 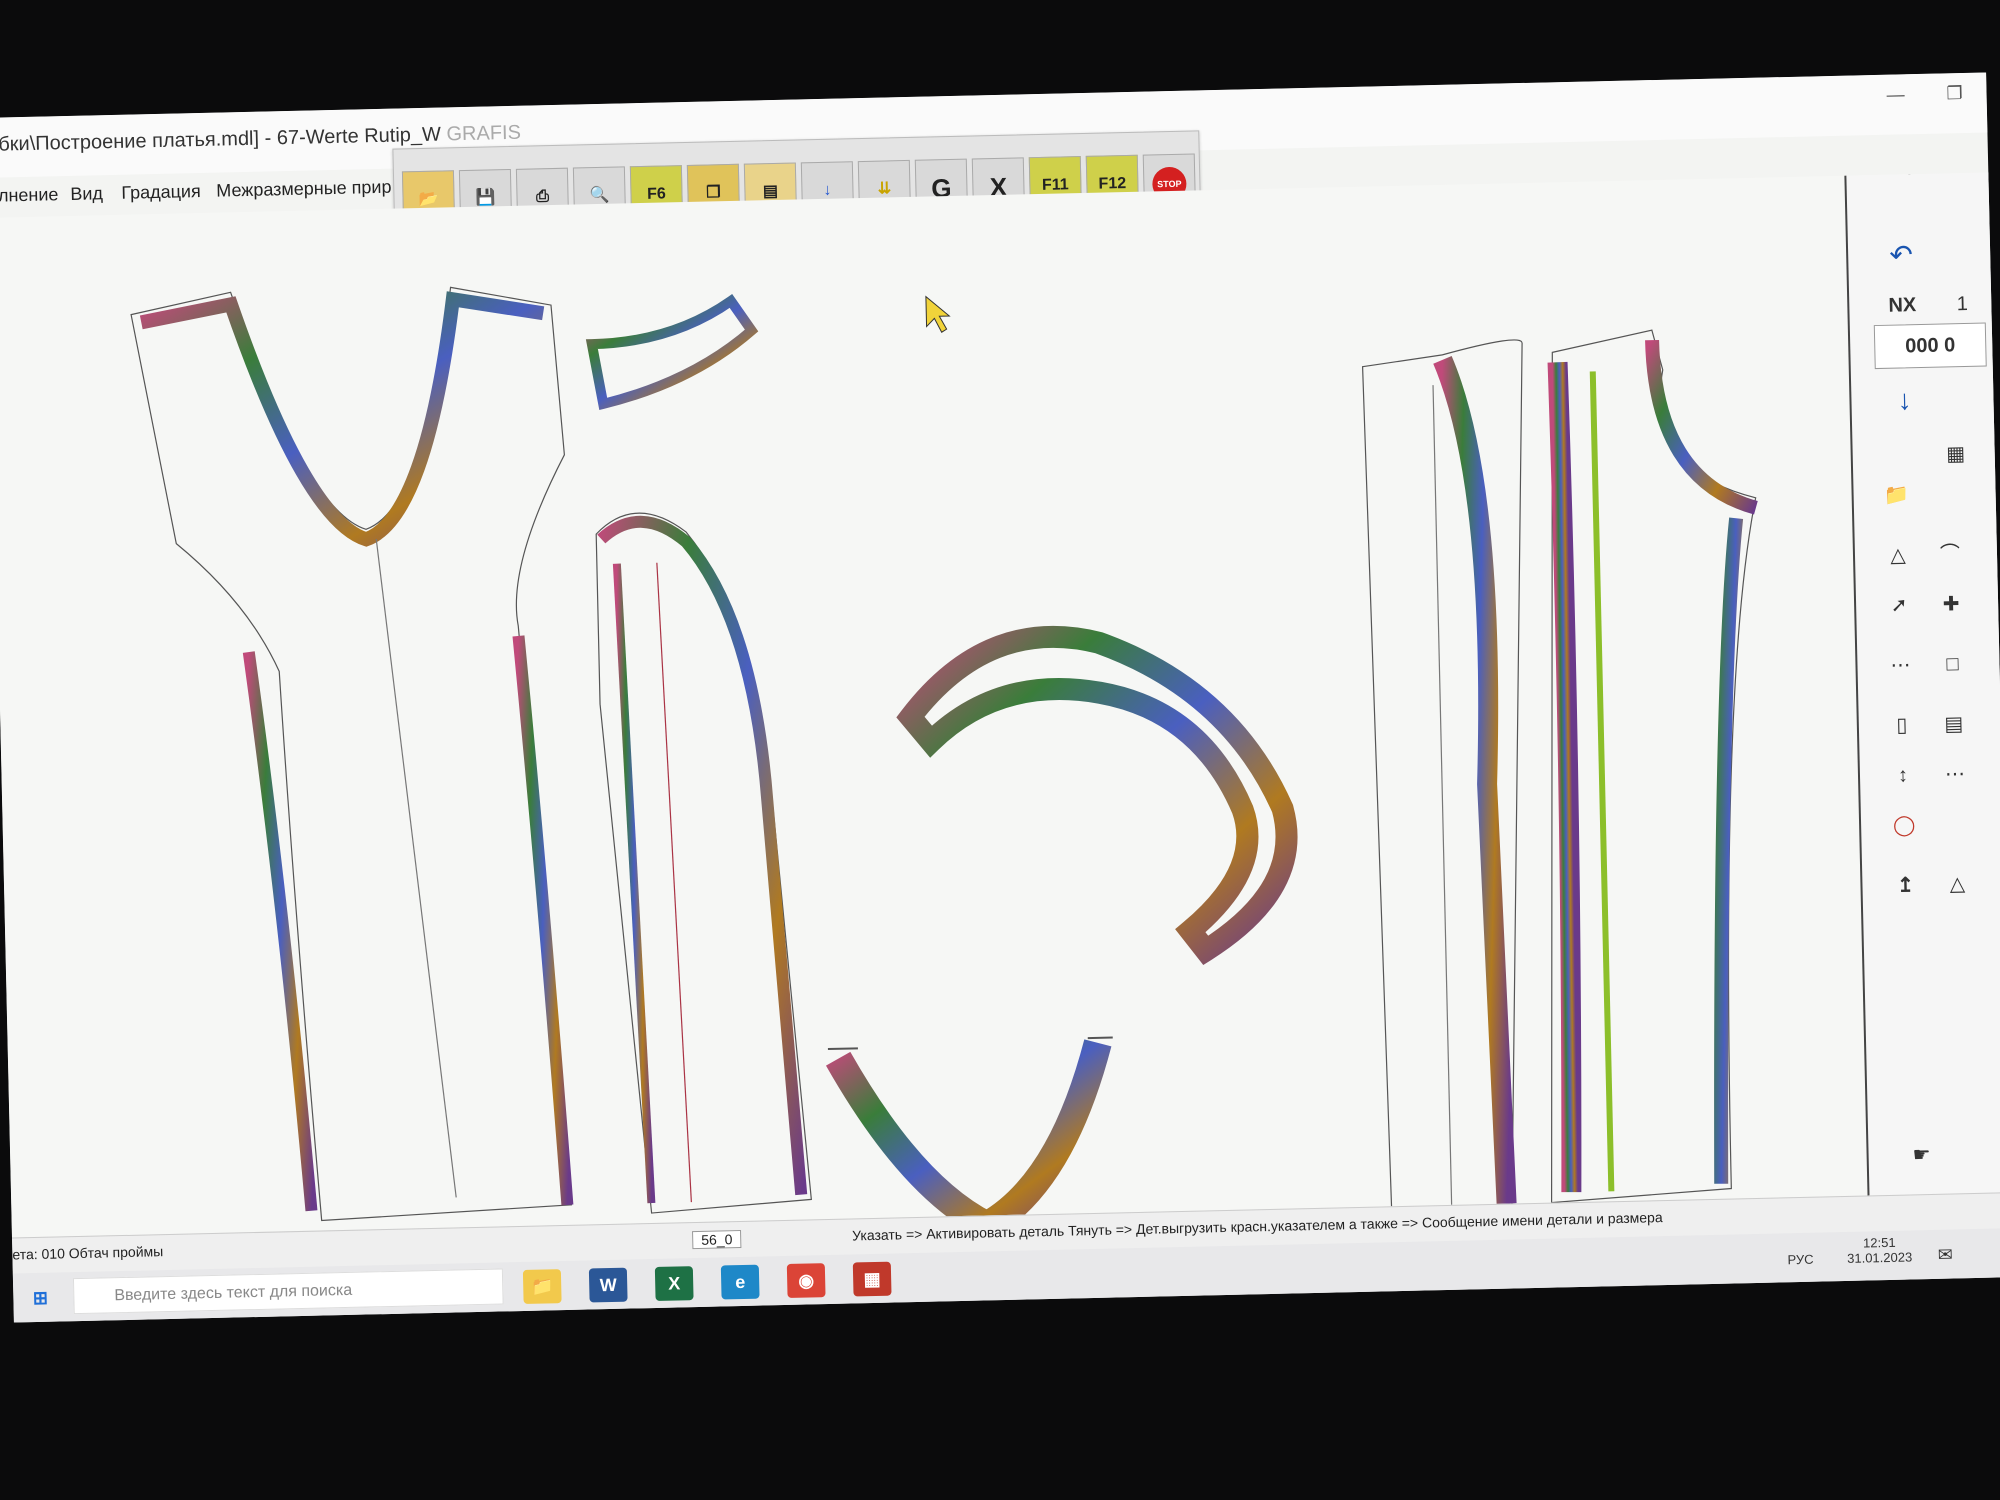 What do you see at coordinates (1904, 825) in the screenshot?
I see `delete-piece-icon: ◯` at bounding box center [1904, 825].